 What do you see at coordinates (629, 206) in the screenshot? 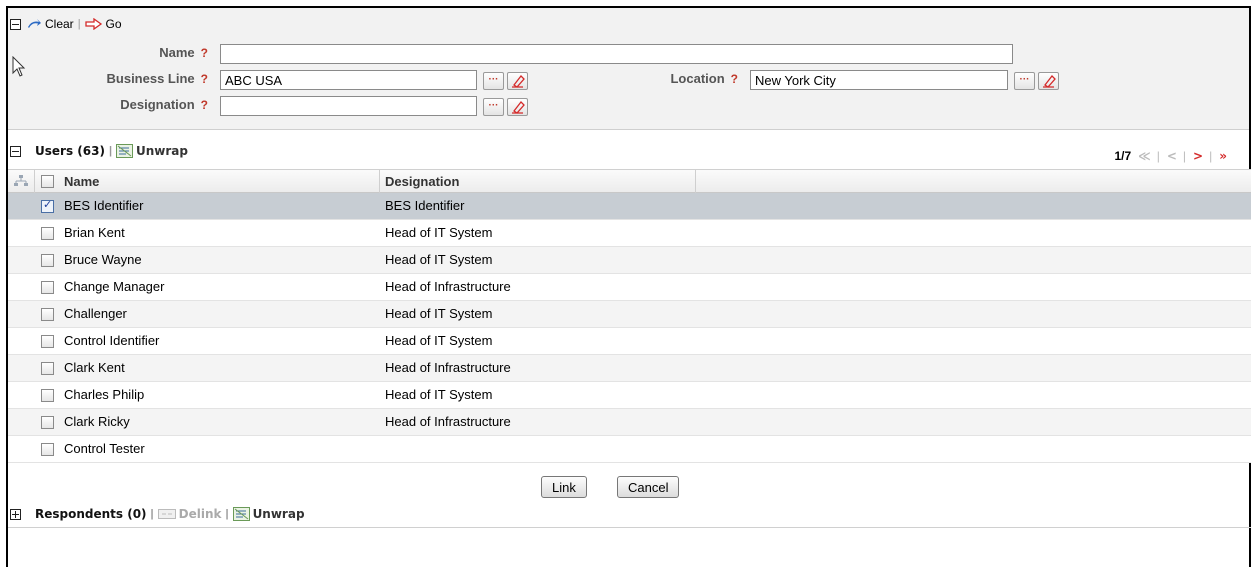
I see `table-row: BES Identifier BES Identifier` at bounding box center [629, 206].